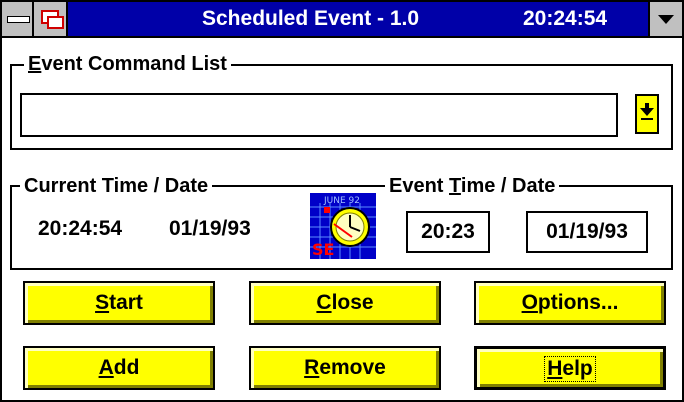 The height and width of the screenshot is (402, 684). What do you see at coordinates (323, 249) in the screenshot?
I see `schedule-badge-text: SE` at bounding box center [323, 249].